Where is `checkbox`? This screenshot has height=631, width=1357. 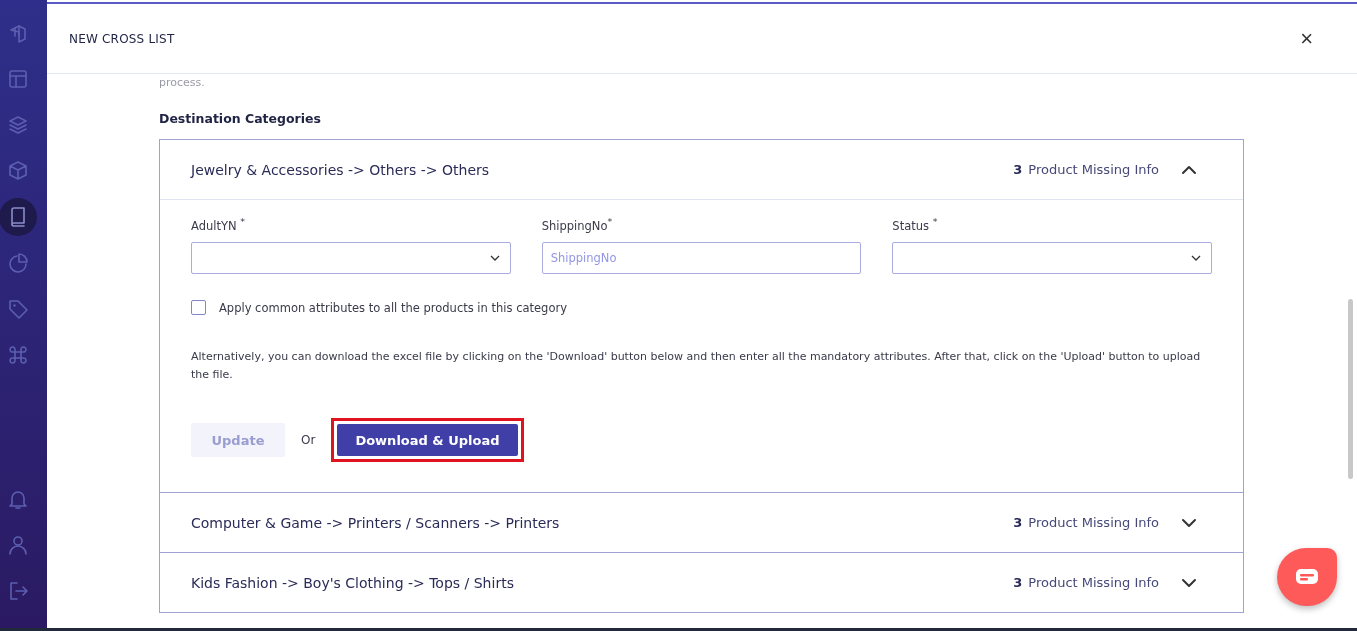 checkbox is located at coordinates (198, 307).